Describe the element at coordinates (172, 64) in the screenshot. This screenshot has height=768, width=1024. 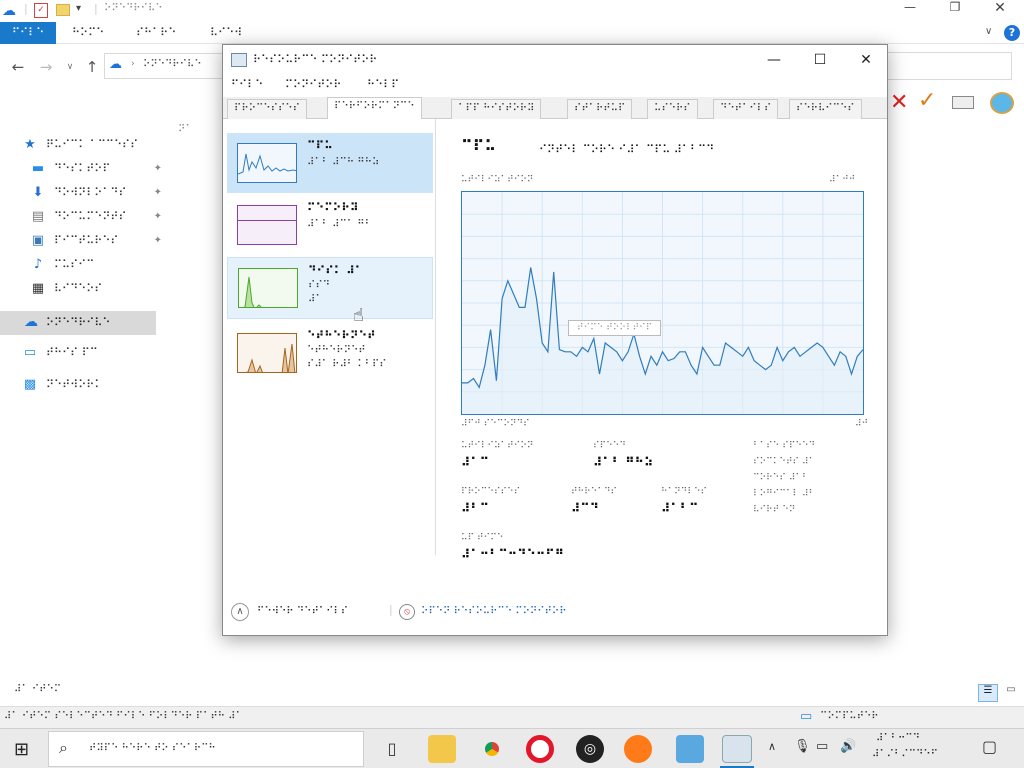
I see `address-path: ⠕⠝⠑⠙⠗⠊⠧⠑` at that location.